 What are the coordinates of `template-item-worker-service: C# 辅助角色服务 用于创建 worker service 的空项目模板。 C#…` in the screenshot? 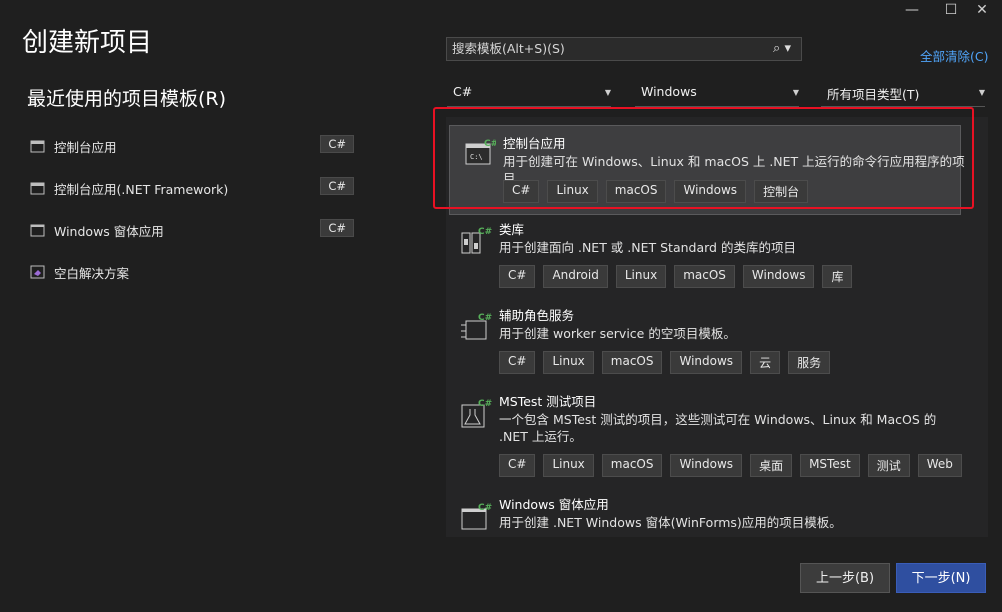 It's located at (717, 342).